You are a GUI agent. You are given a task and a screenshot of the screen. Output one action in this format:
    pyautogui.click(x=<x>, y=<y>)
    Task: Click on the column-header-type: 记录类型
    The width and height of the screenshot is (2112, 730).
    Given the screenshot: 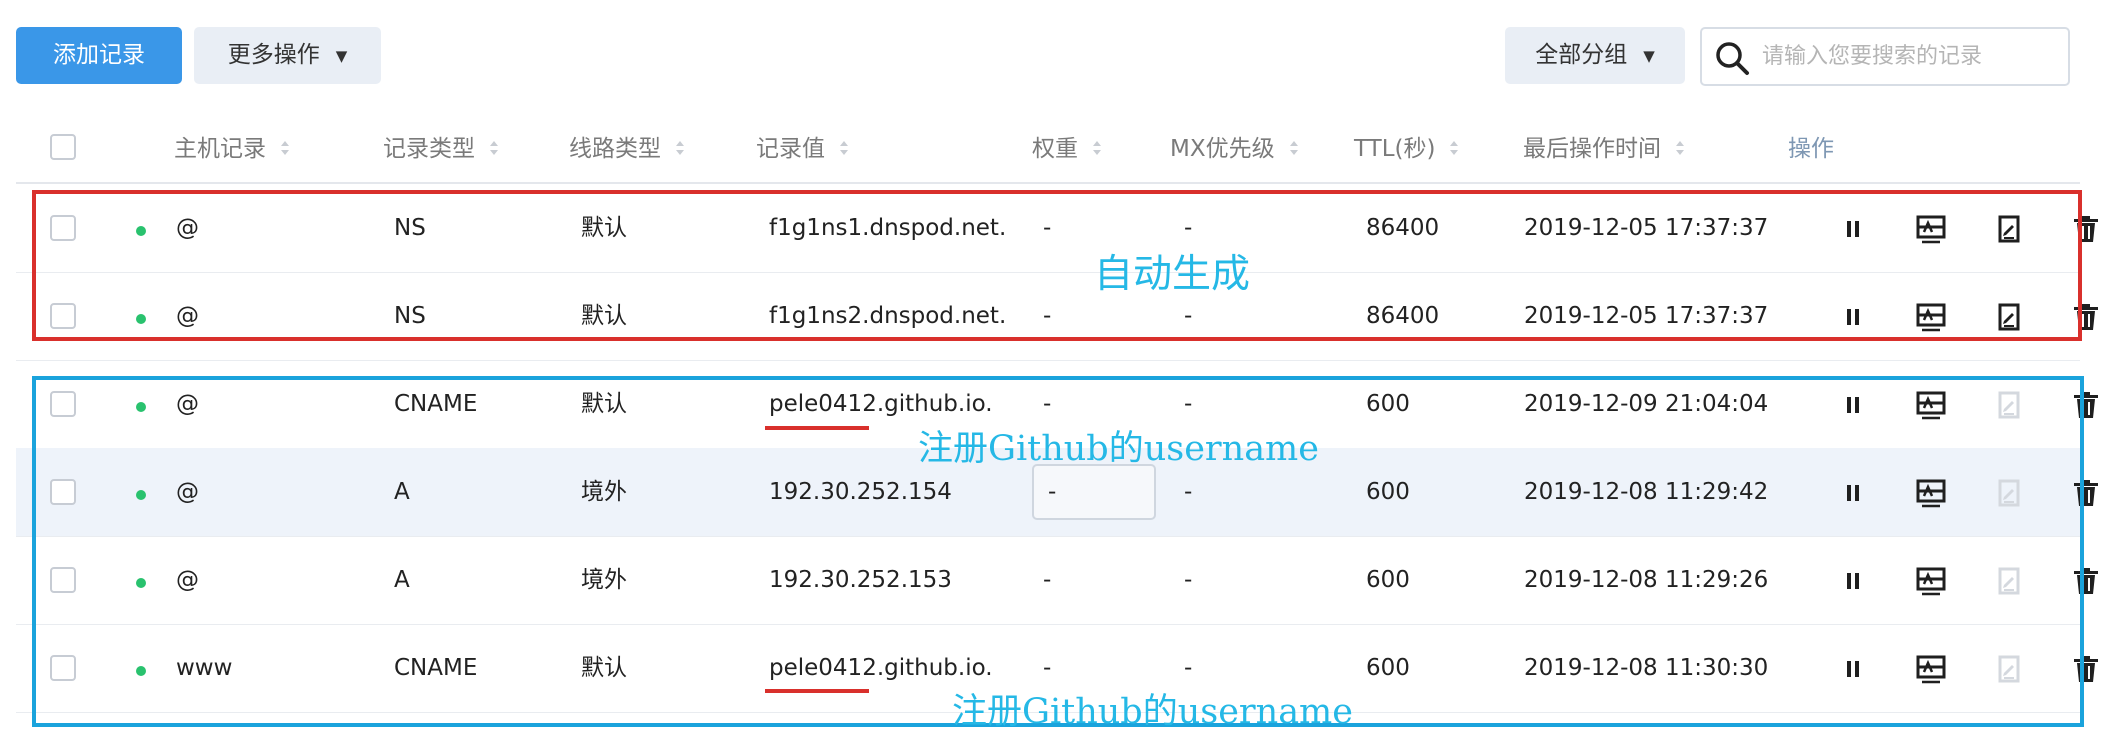 What is the action you would take?
    pyautogui.click(x=441, y=146)
    